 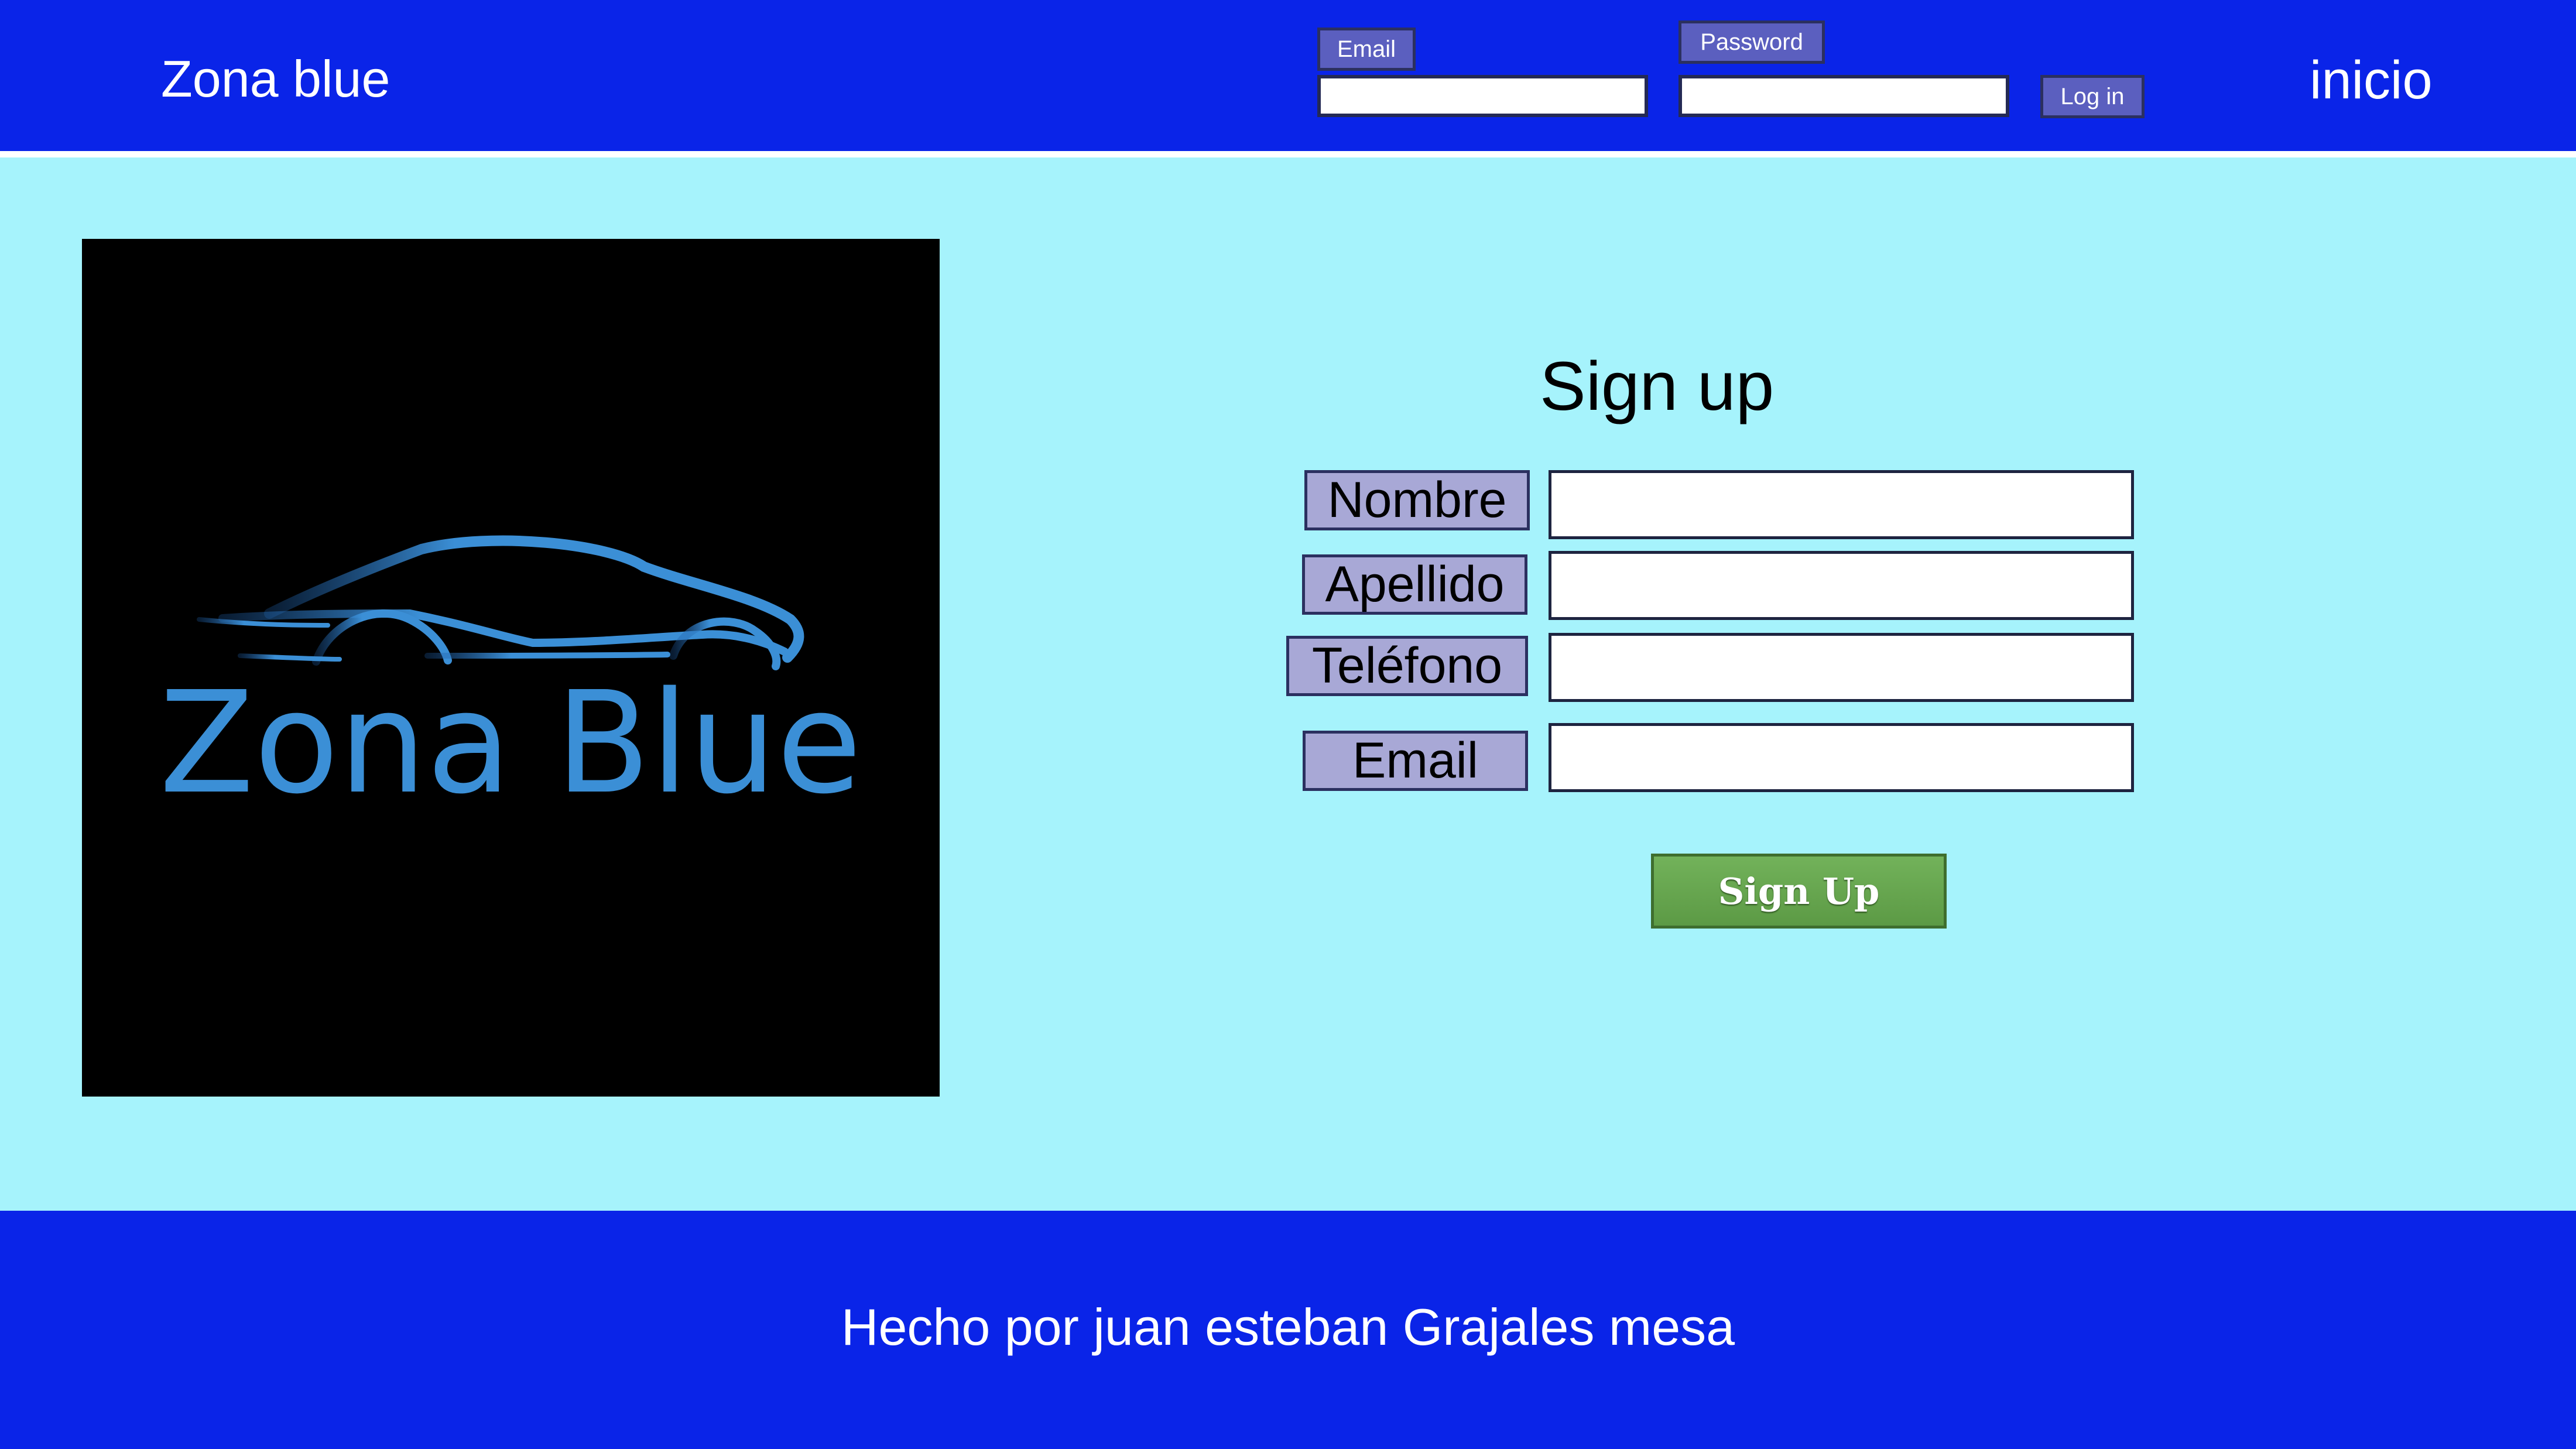 I want to click on logo-text: Zona Blue, so click(x=510, y=743).